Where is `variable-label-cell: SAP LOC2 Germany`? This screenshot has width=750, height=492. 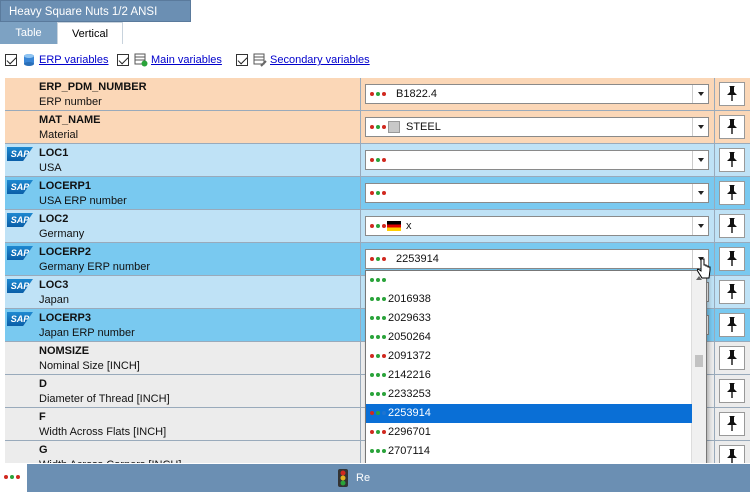
variable-label-cell: SAP LOC2 Germany is located at coordinates (183, 226).